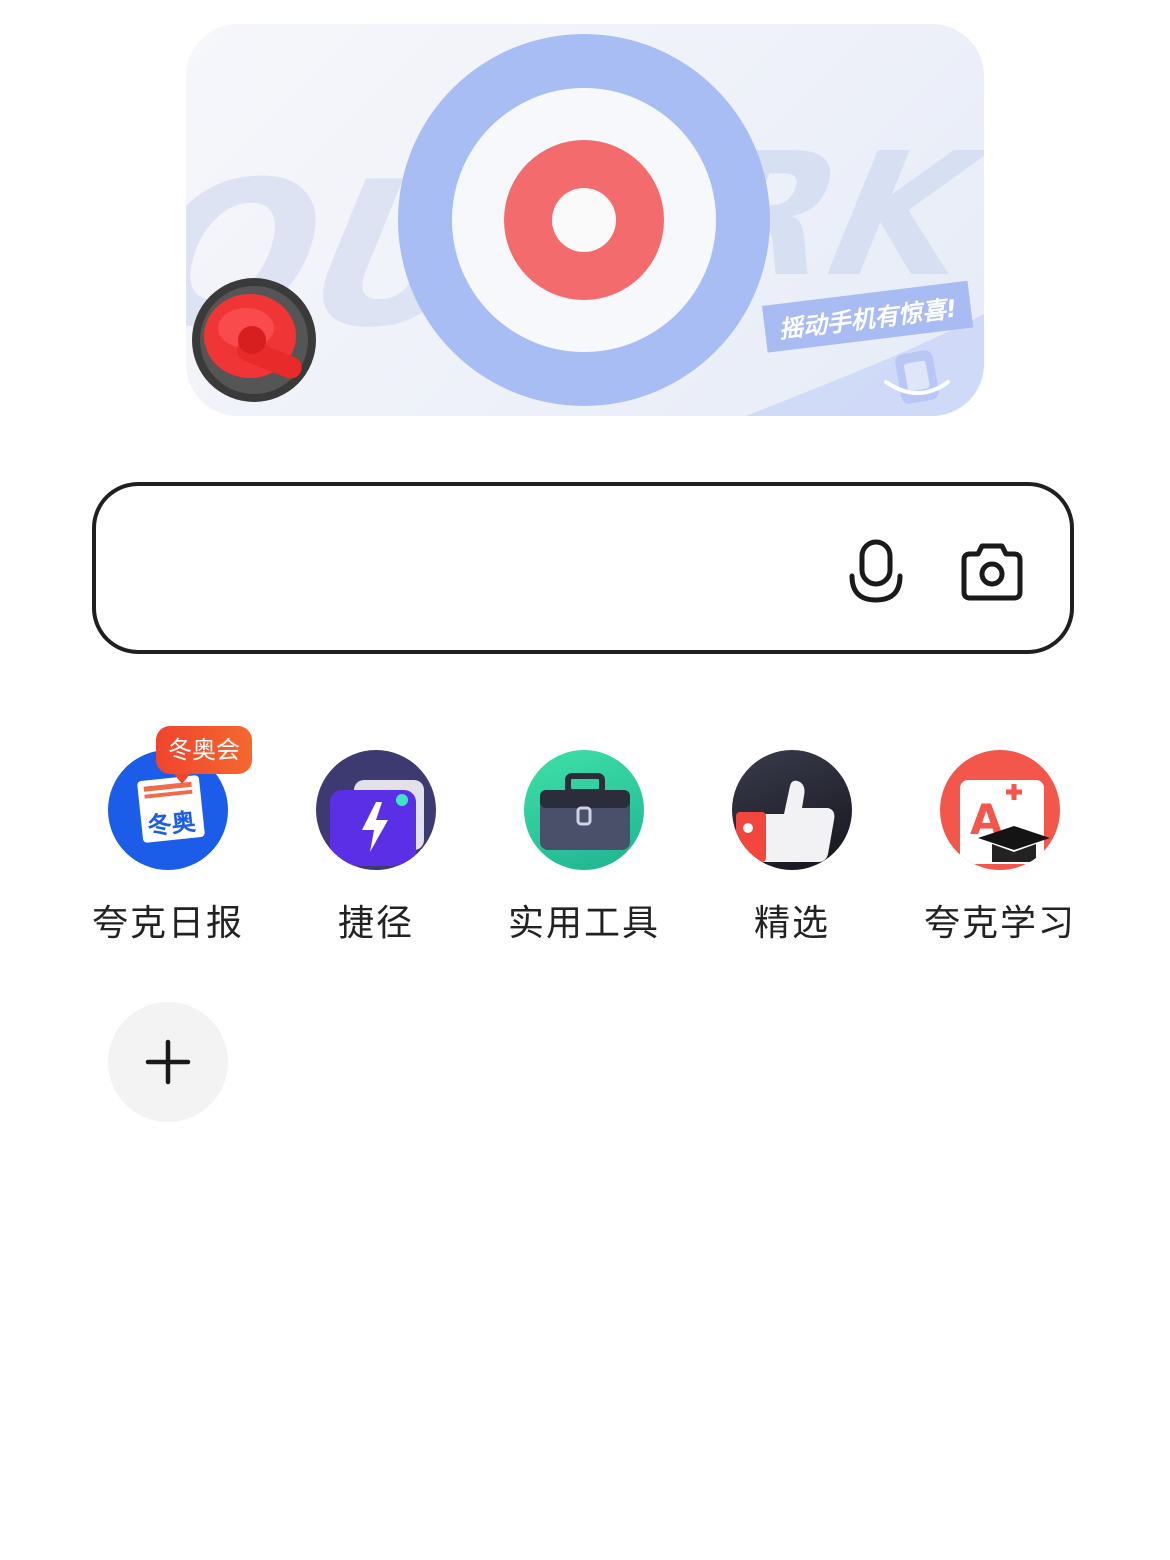  What do you see at coordinates (167, 923) in the screenshot?
I see `shortcut-label: 夸克日报` at bounding box center [167, 923].